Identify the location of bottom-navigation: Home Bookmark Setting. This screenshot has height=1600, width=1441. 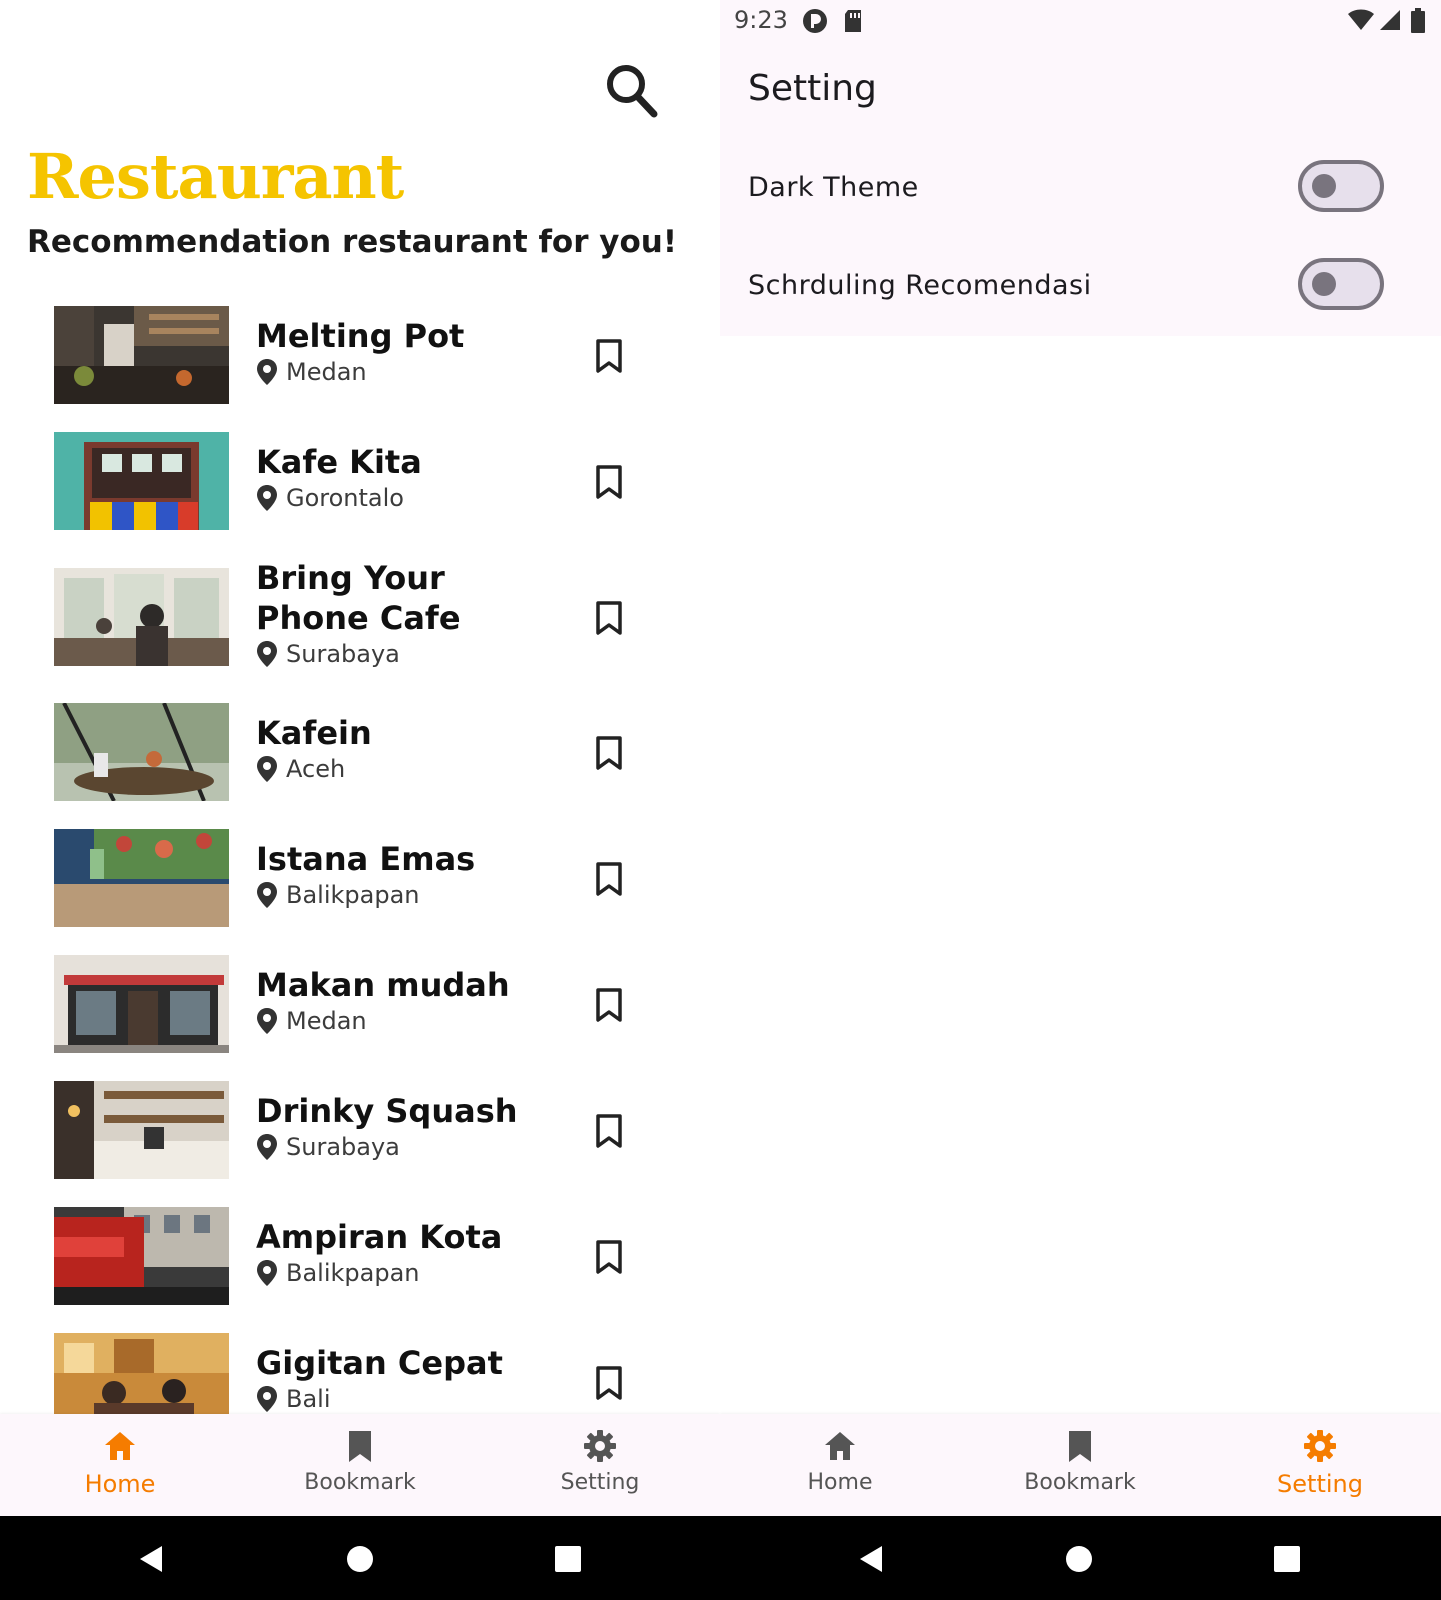
(360, 1465).